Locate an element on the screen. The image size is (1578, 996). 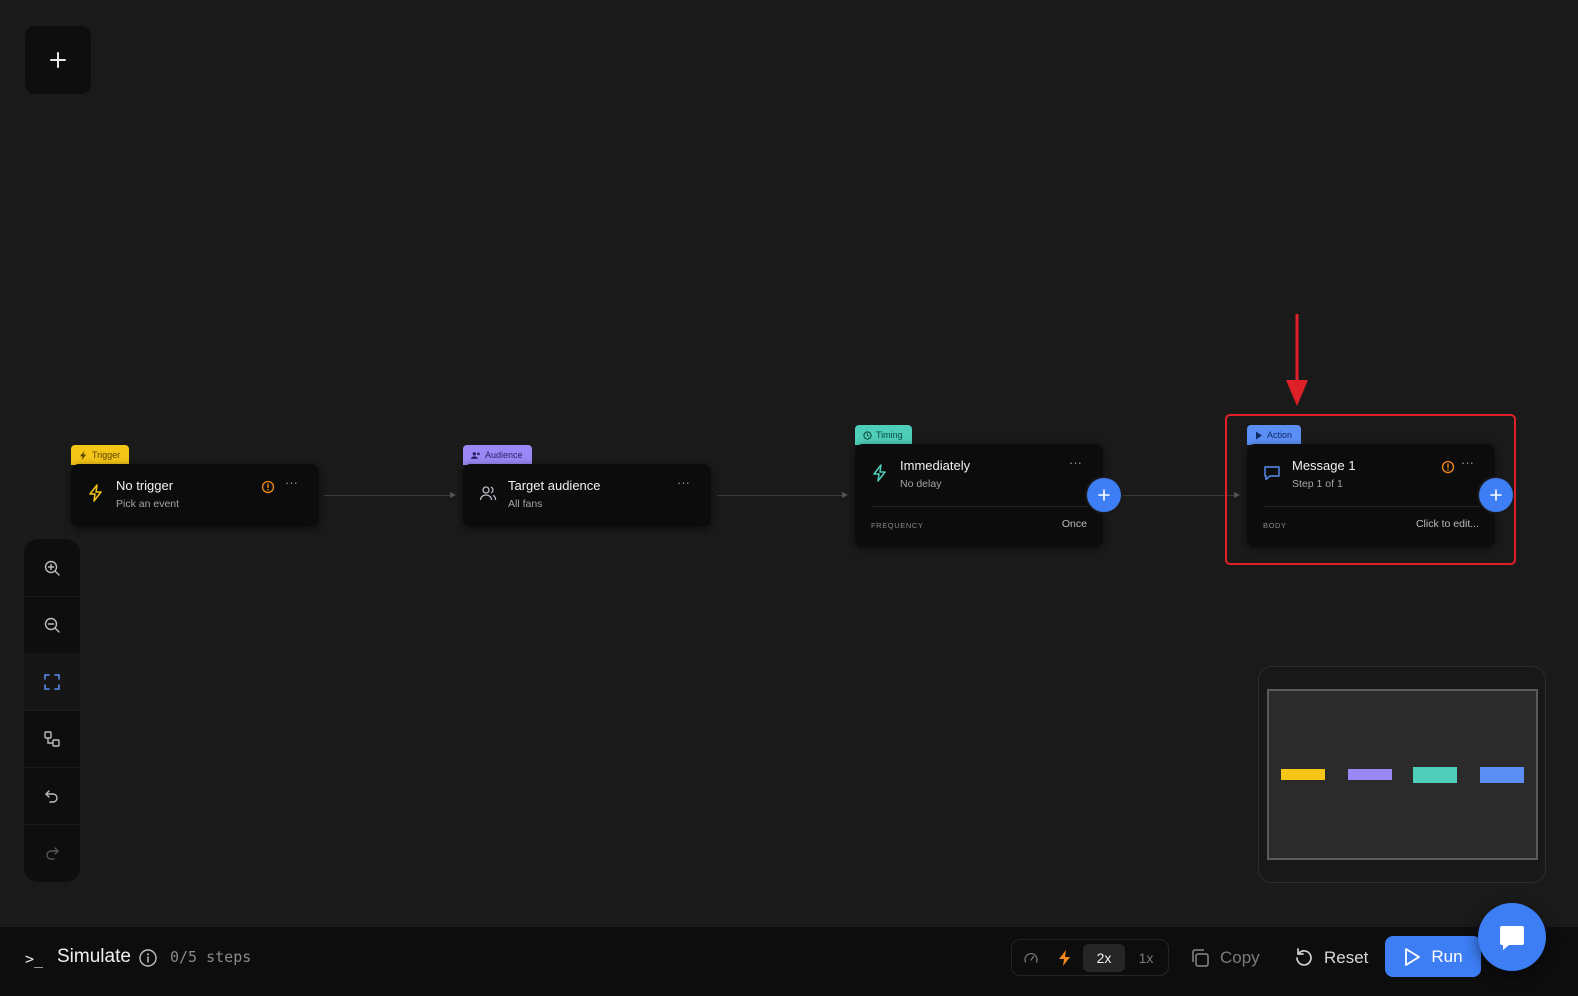
reset-icon is located at coordinates (1304, 957).